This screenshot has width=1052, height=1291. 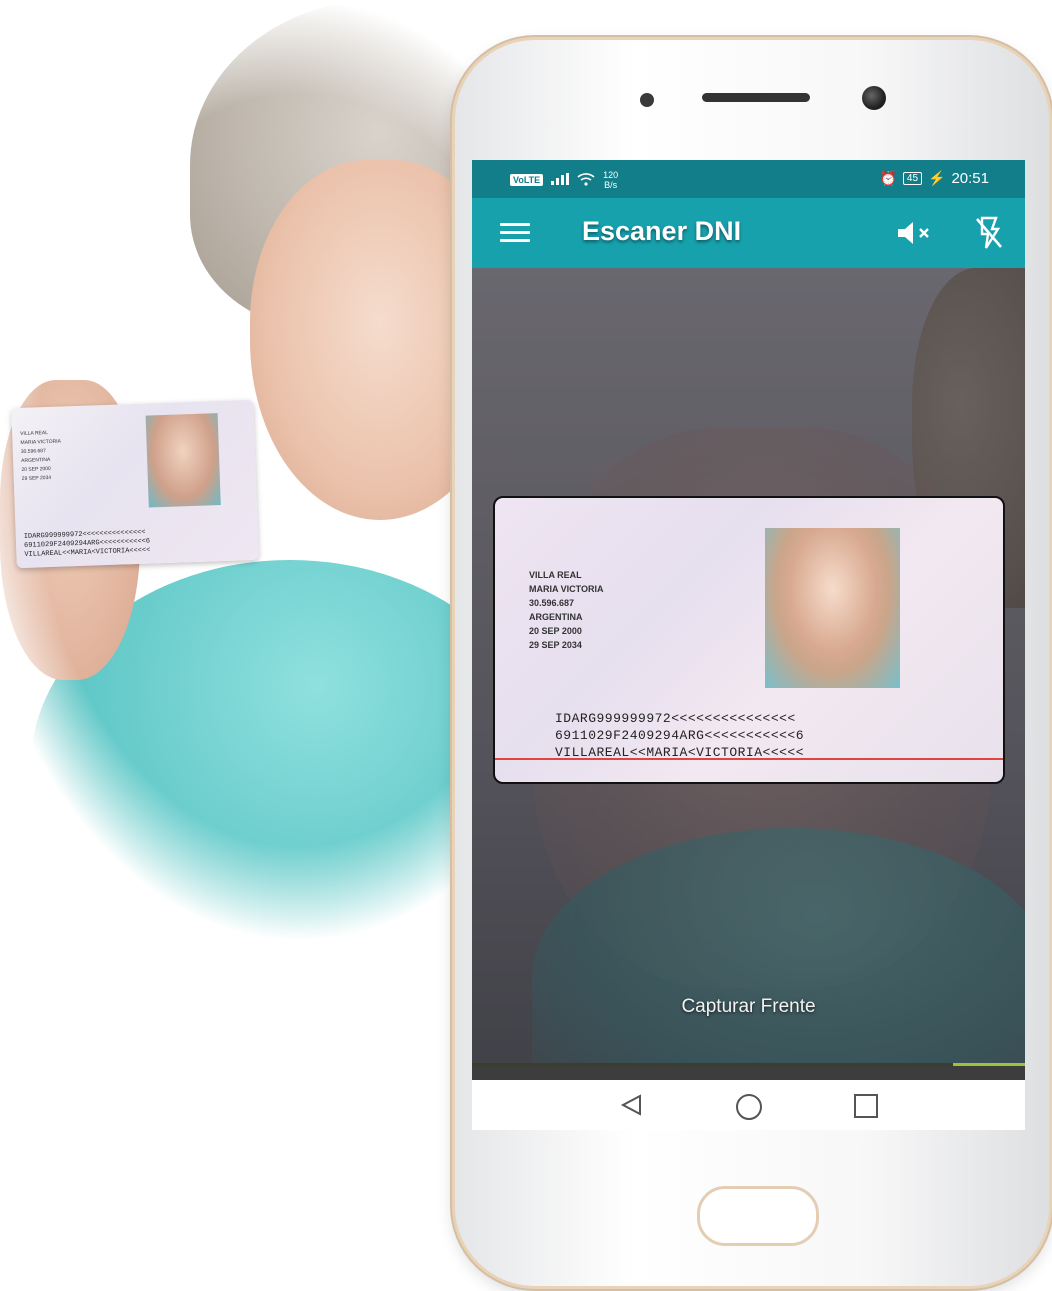 I want to click on app-bar: Escaner DNI, so click(x=748, y=233).